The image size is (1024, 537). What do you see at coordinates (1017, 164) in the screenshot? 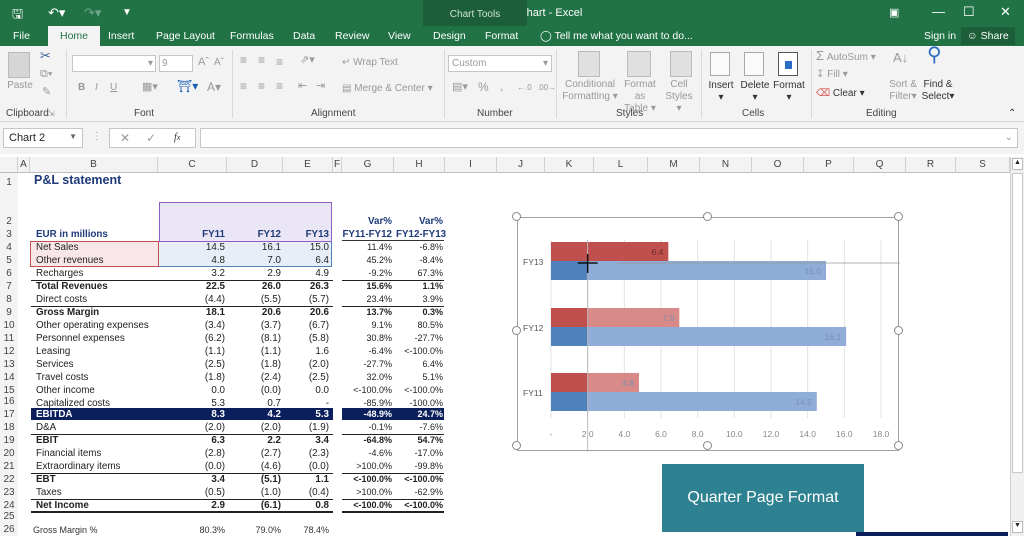
I see `scroll-up-icon: ▲` at bounding box center [1017, 164].